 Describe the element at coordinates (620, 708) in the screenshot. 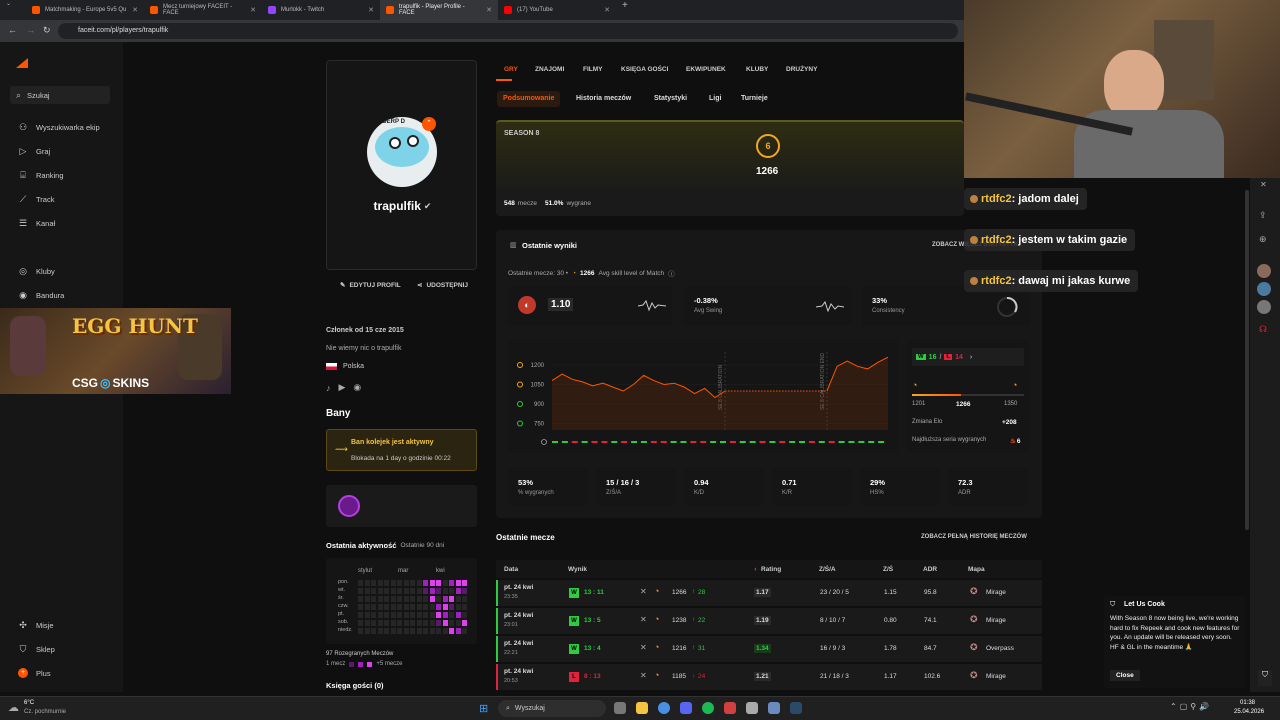

I see `task-view-icon` at that location.